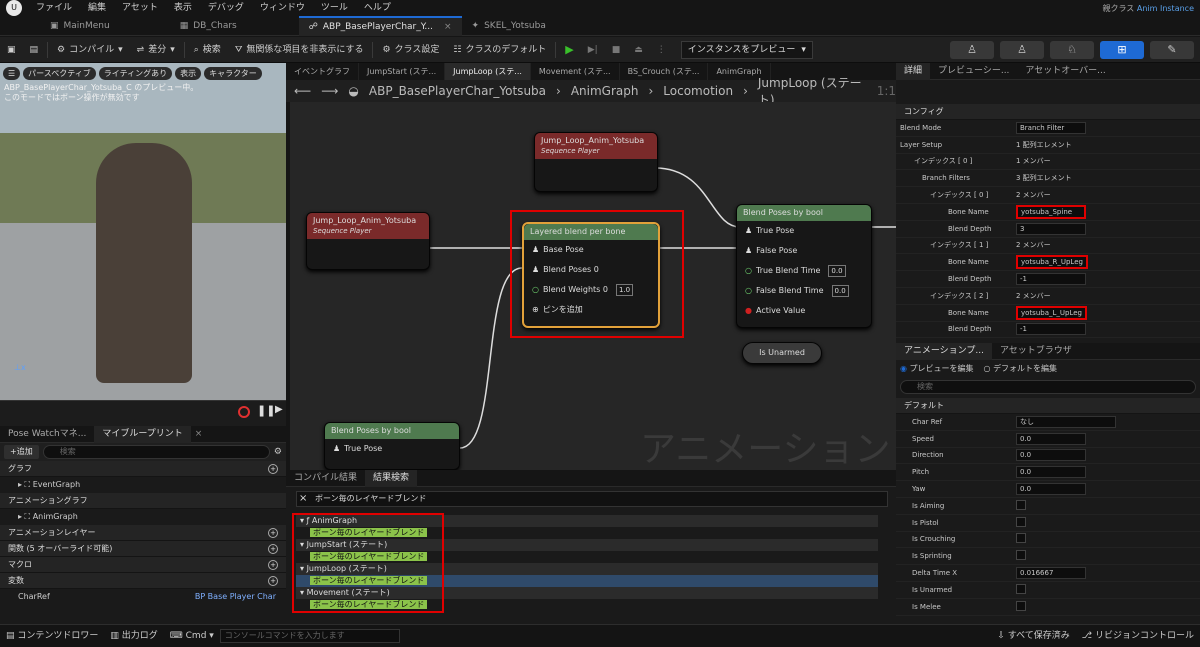  Describe the element at coordinates (837, 271) in the screenshot. I see `true-blend-time-input: 0.0` at that location.